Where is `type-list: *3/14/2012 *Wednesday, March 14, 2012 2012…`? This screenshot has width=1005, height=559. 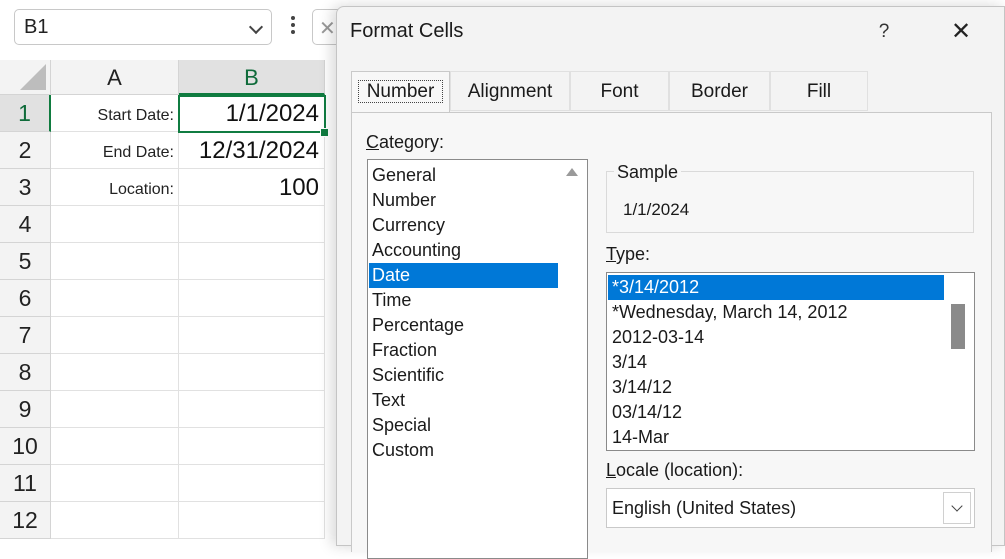
type-list: *3/14/2012 *Wednesday, March 14, 2012 2012… is located at coordinates (790, 361).